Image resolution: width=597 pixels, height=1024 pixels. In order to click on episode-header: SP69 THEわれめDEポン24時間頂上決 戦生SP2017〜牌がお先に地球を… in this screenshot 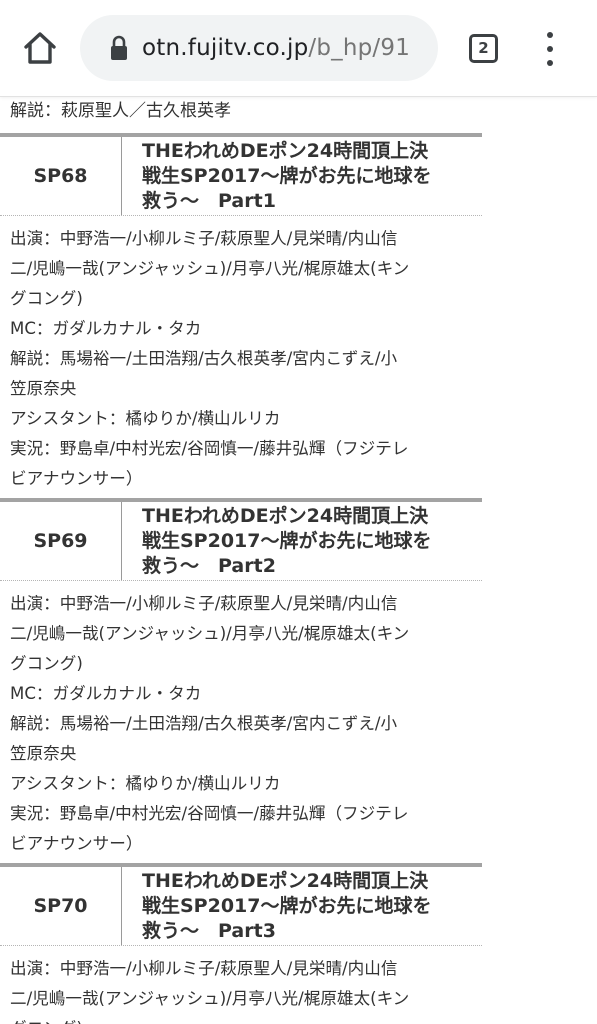, I will do `click(241, 539)`.